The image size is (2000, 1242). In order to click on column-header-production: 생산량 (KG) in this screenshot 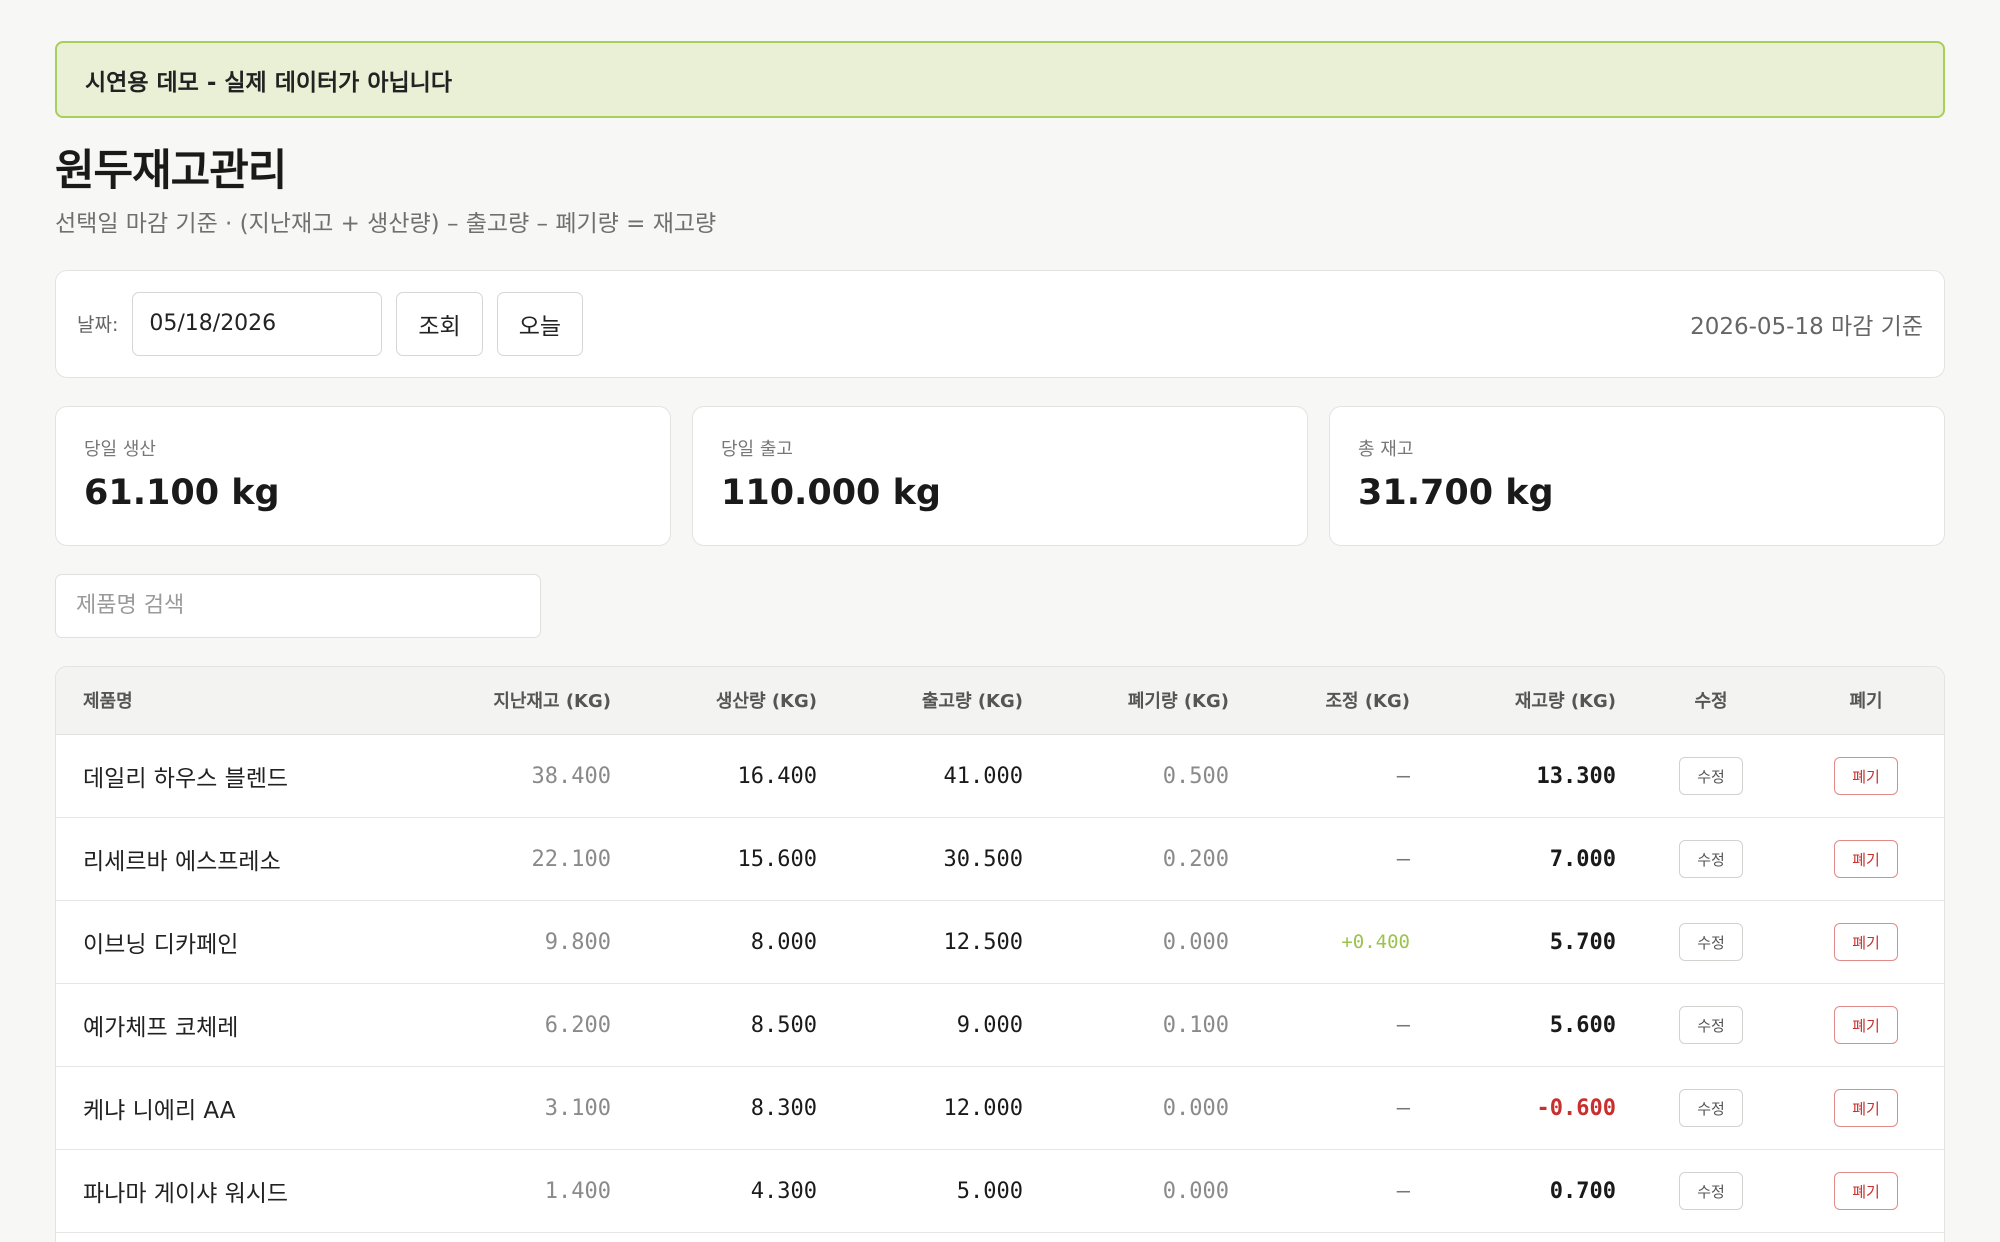, I will do `click(734, 701)`.